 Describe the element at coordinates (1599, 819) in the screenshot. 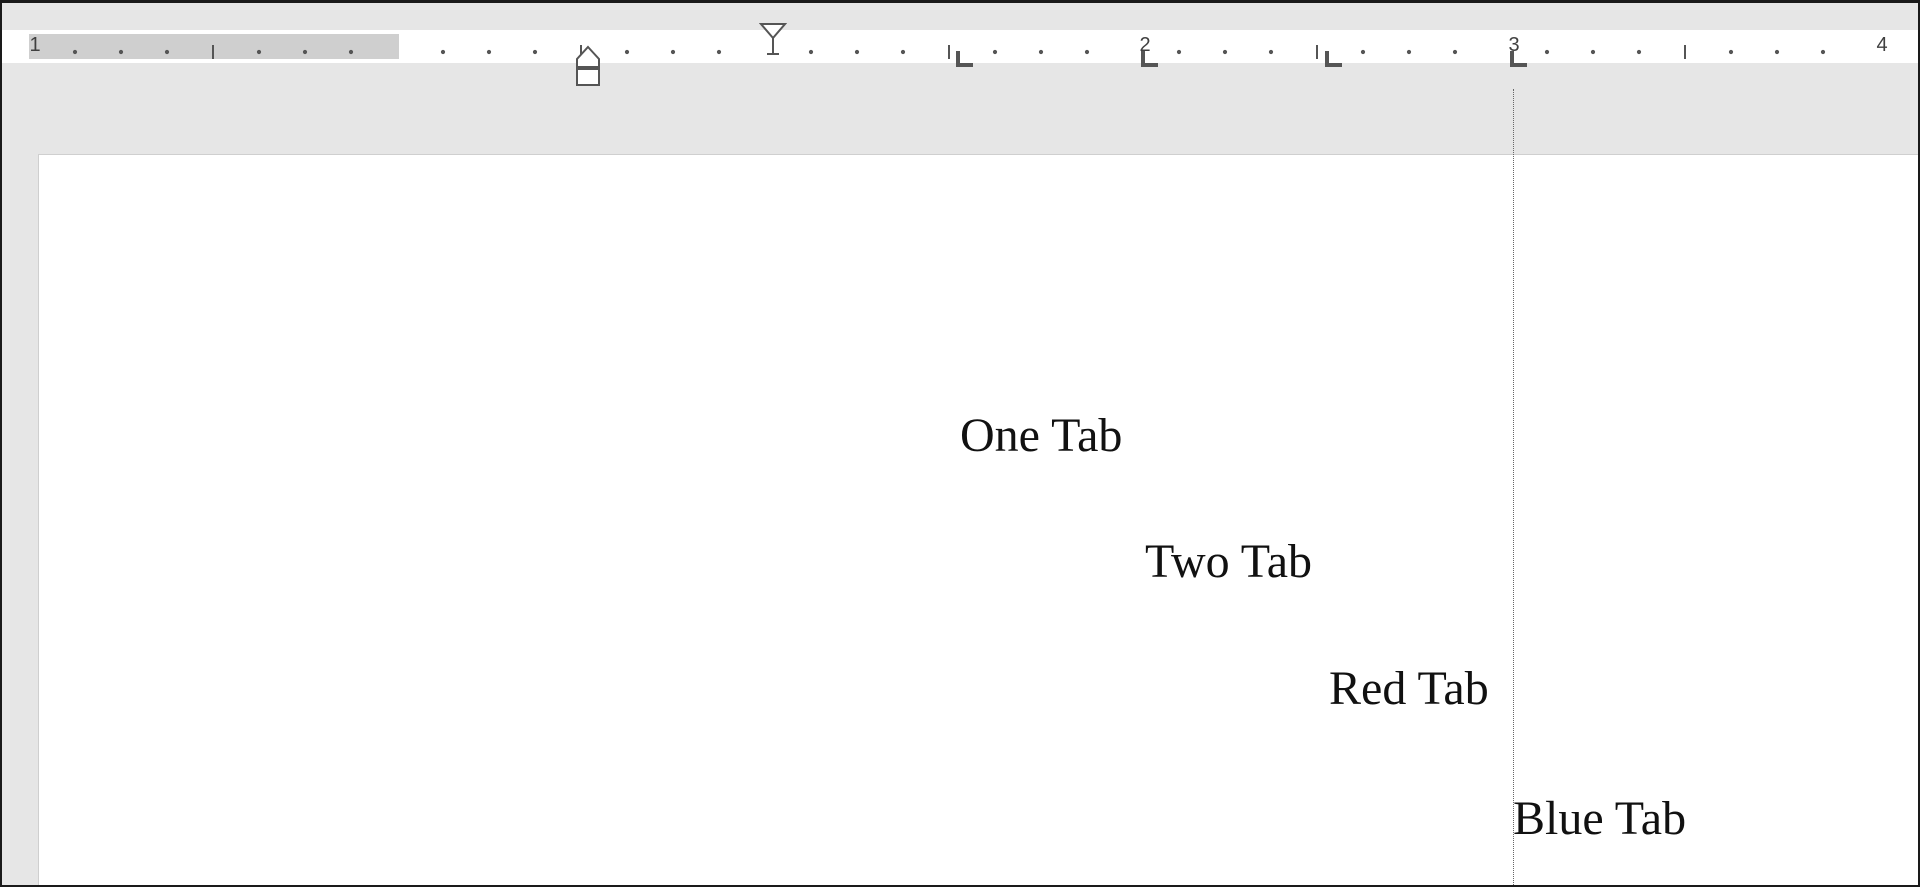

I see `document-line-blue-tab: Blue Tab` at that location.